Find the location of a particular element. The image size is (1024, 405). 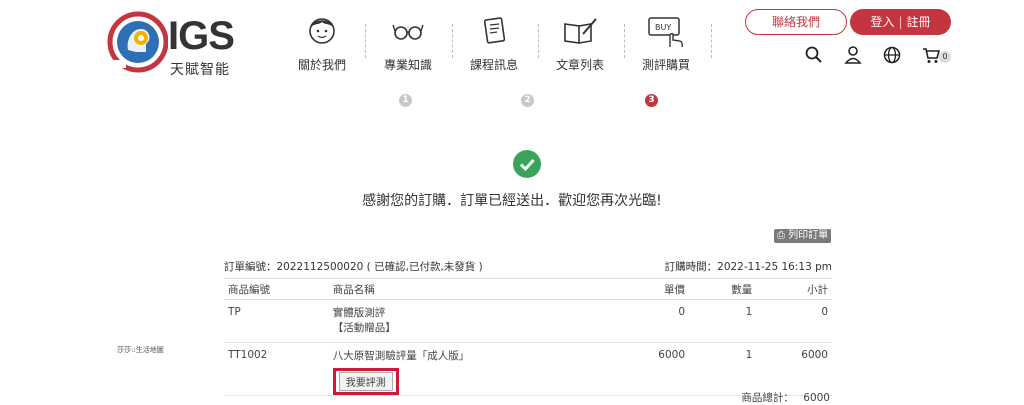

item-name-cell: 實體版測評 【活動贈品】 is located at coordinates (475, 321).